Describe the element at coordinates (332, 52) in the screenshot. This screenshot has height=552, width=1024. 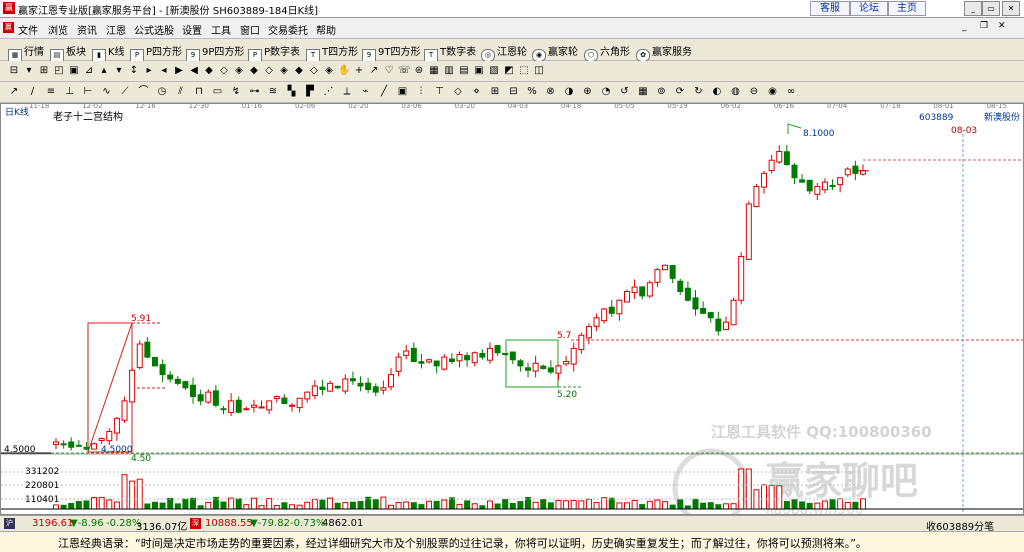
I see `tool-t-square: T T四方形` at that location.